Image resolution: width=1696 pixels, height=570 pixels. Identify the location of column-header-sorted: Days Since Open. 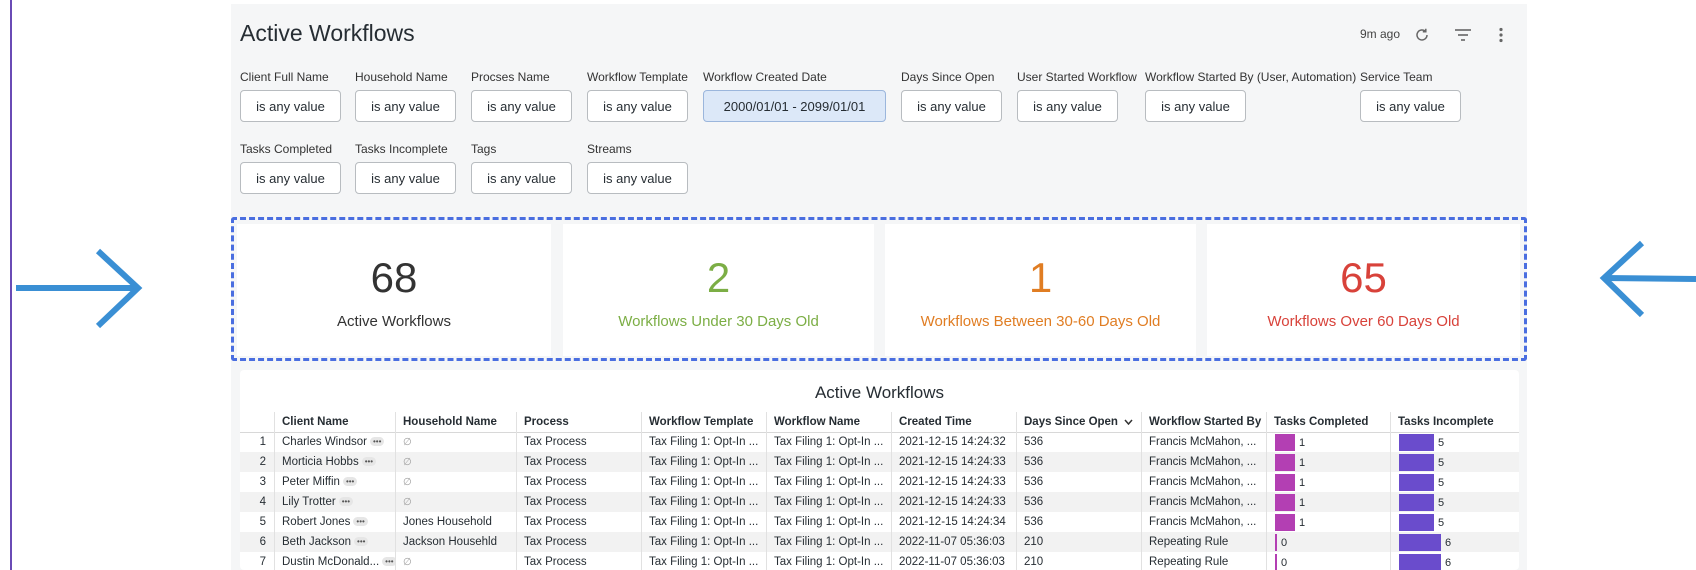
(1078, 422).